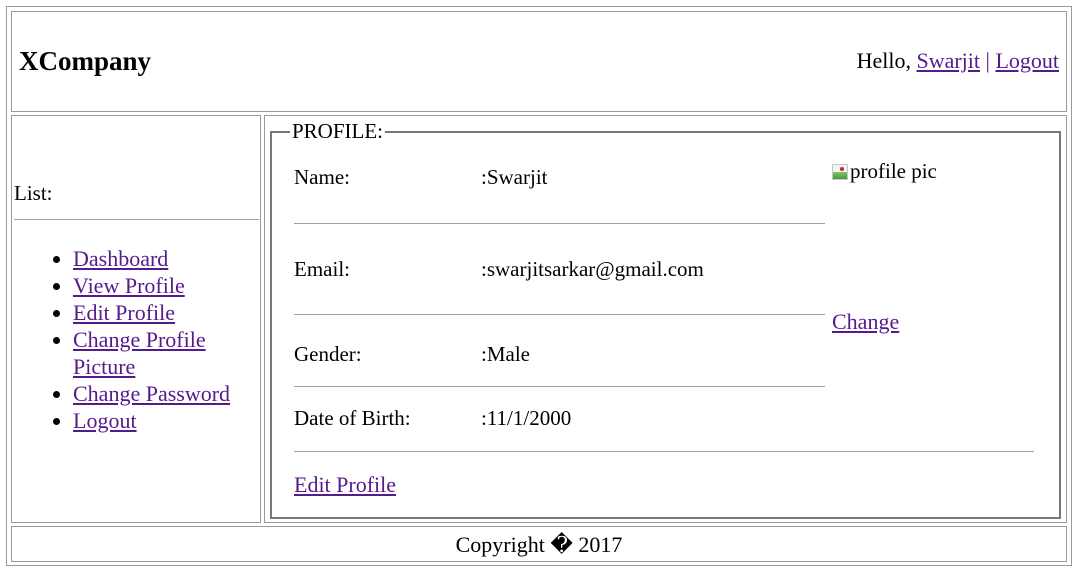  I want to click on edit-profile-button: Edit Profile, so click(345, 485).